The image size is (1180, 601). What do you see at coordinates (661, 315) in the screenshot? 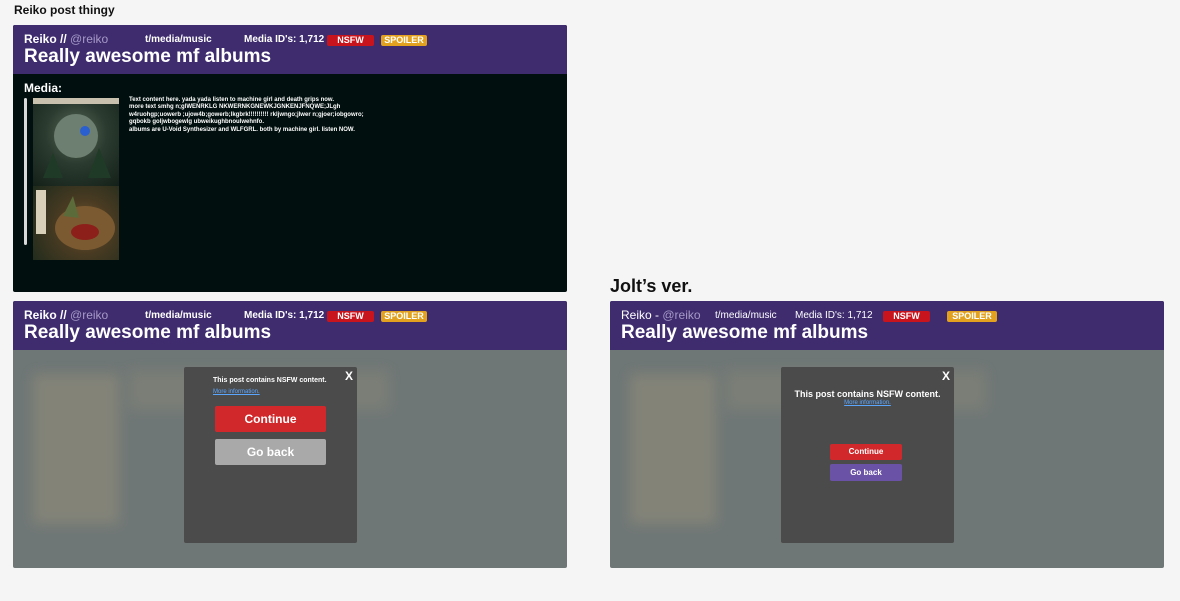
I see `post-author: Reiko - @reiko` at bounding box center [661, 315].